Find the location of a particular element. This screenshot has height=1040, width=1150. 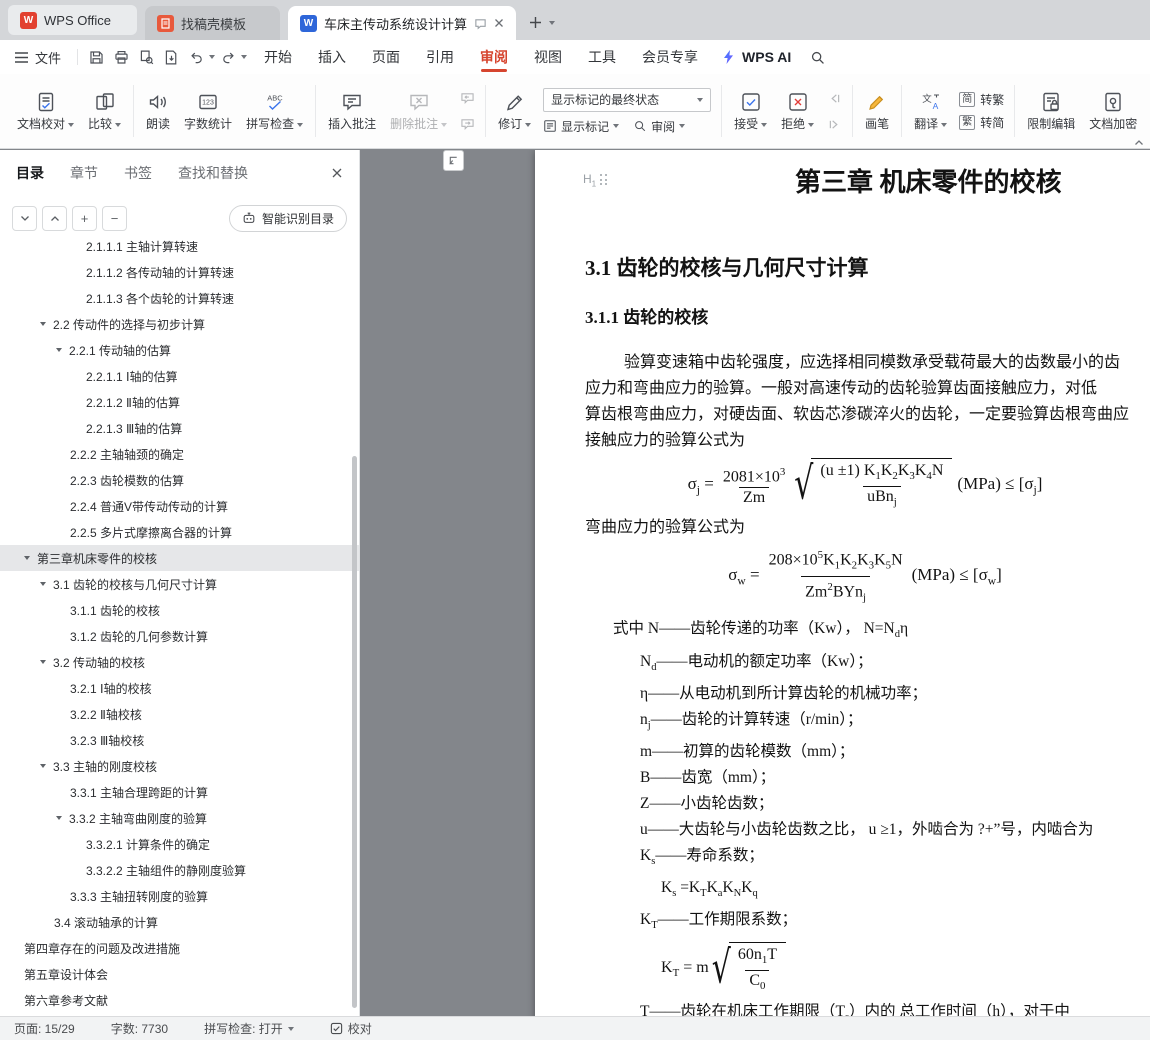

toc-item: 3.3.2 主轴弯曲刚度的验算 is located at coordinates (179, 818).